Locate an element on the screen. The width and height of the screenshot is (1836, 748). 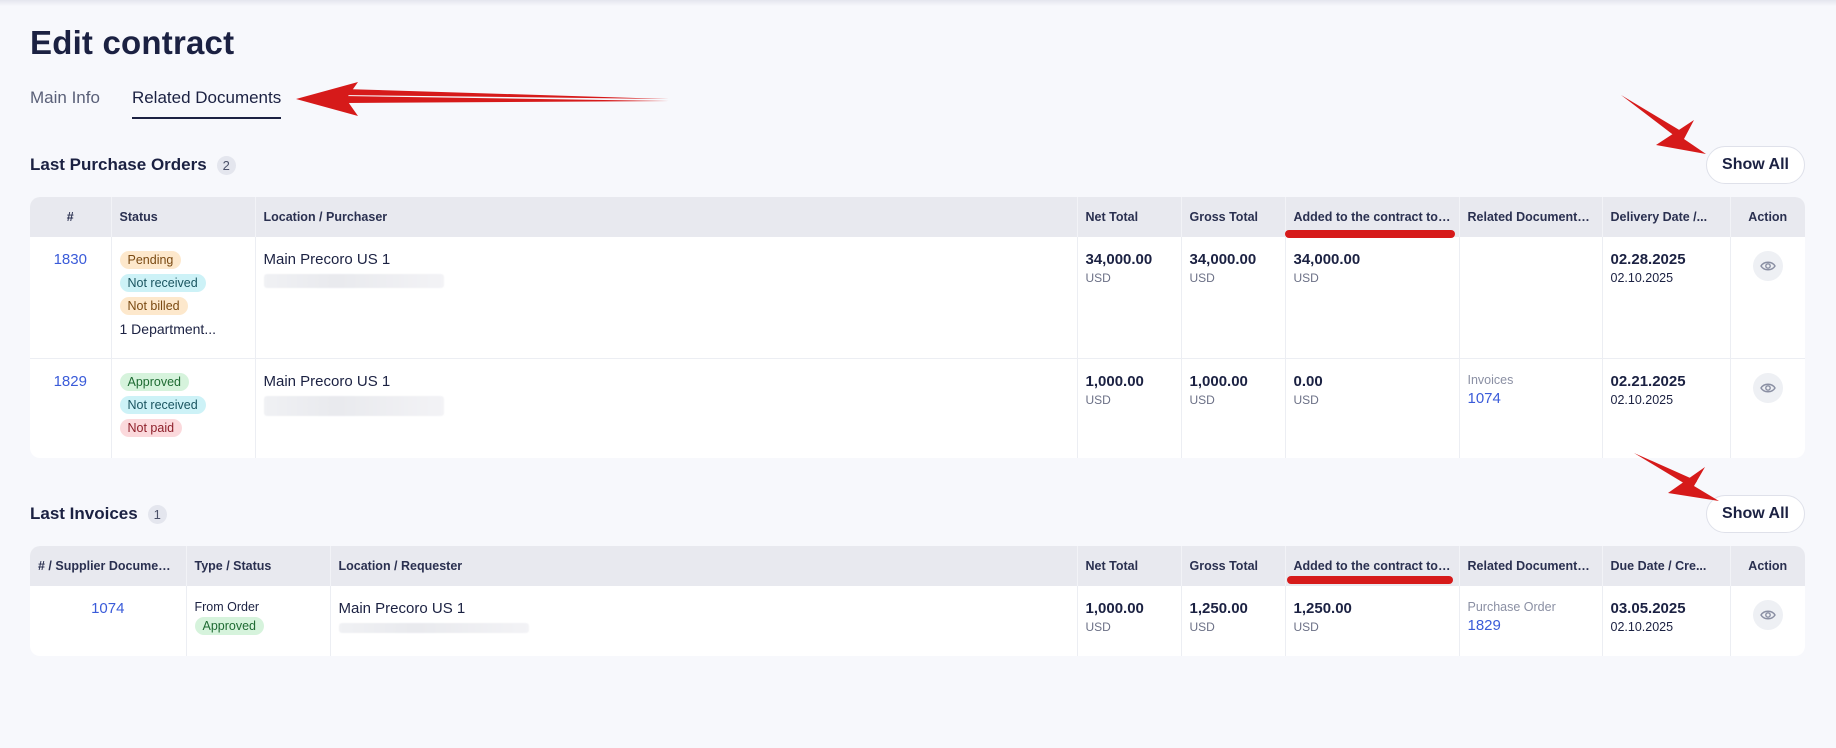
net-total: 34,000.00 is located at coordinates (1119, 259).